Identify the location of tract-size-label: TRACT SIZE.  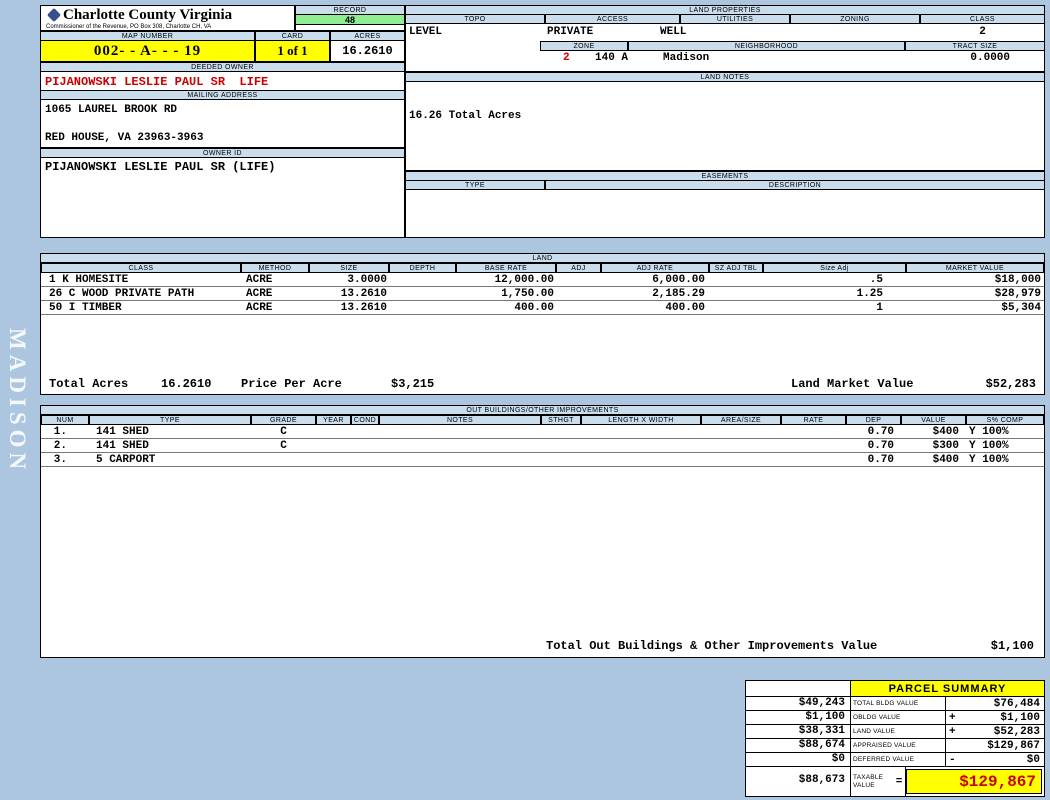
(975, 46).